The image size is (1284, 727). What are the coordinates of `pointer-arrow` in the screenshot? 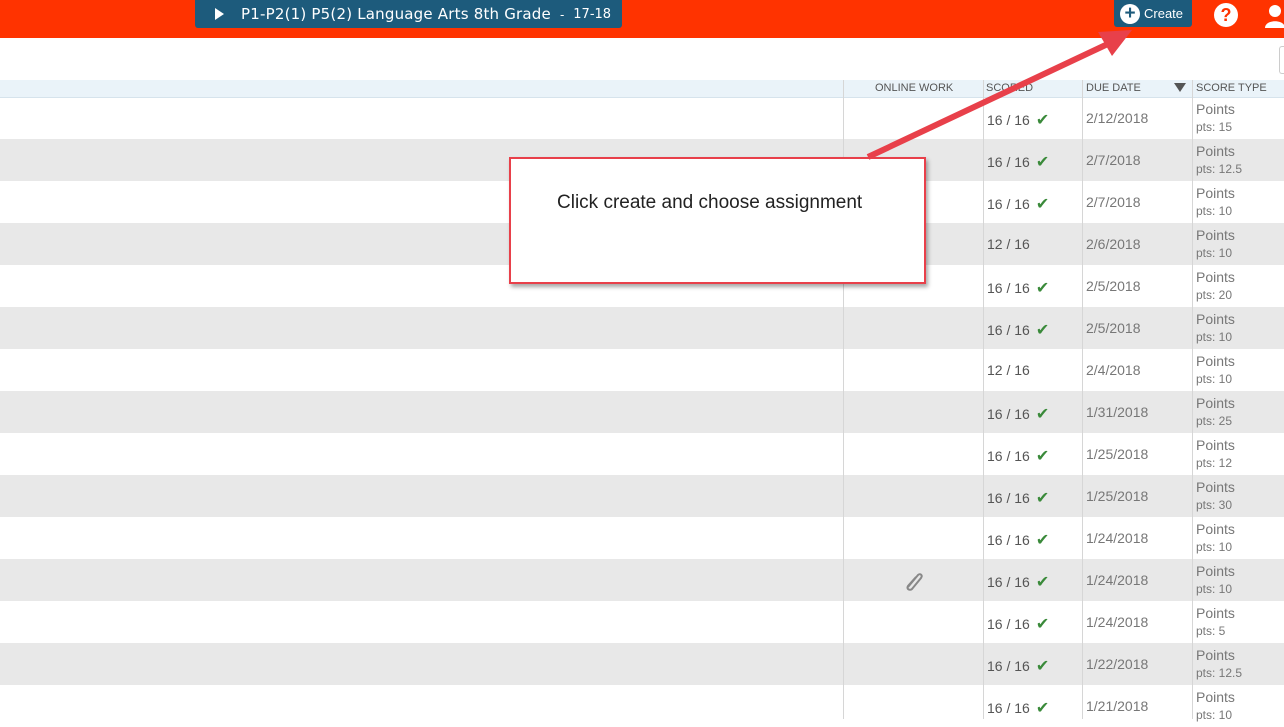 It's located at (999, 95).